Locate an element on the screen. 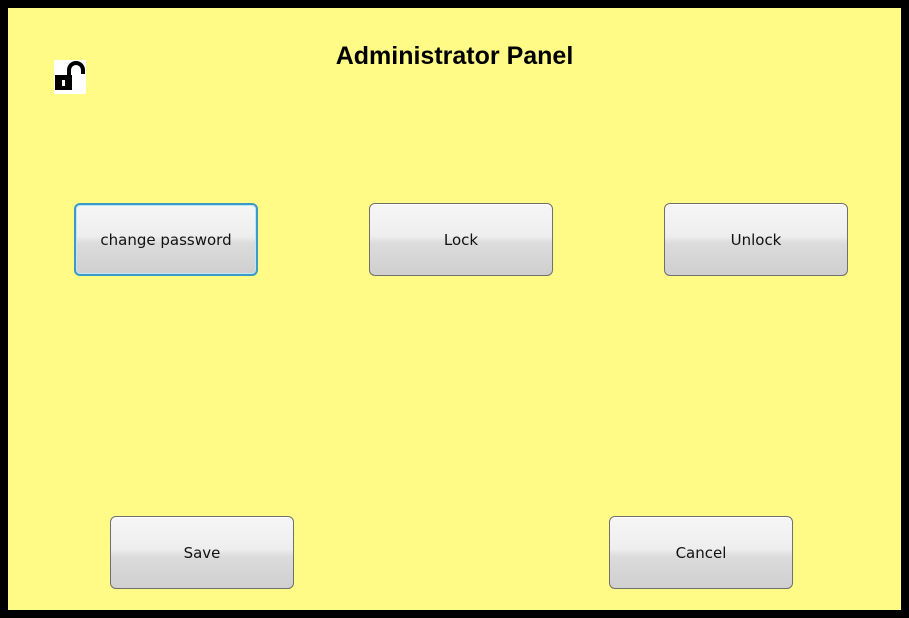 This screenshot has width=909, height=618. save-button: Save is located at coordinates (202, 552).